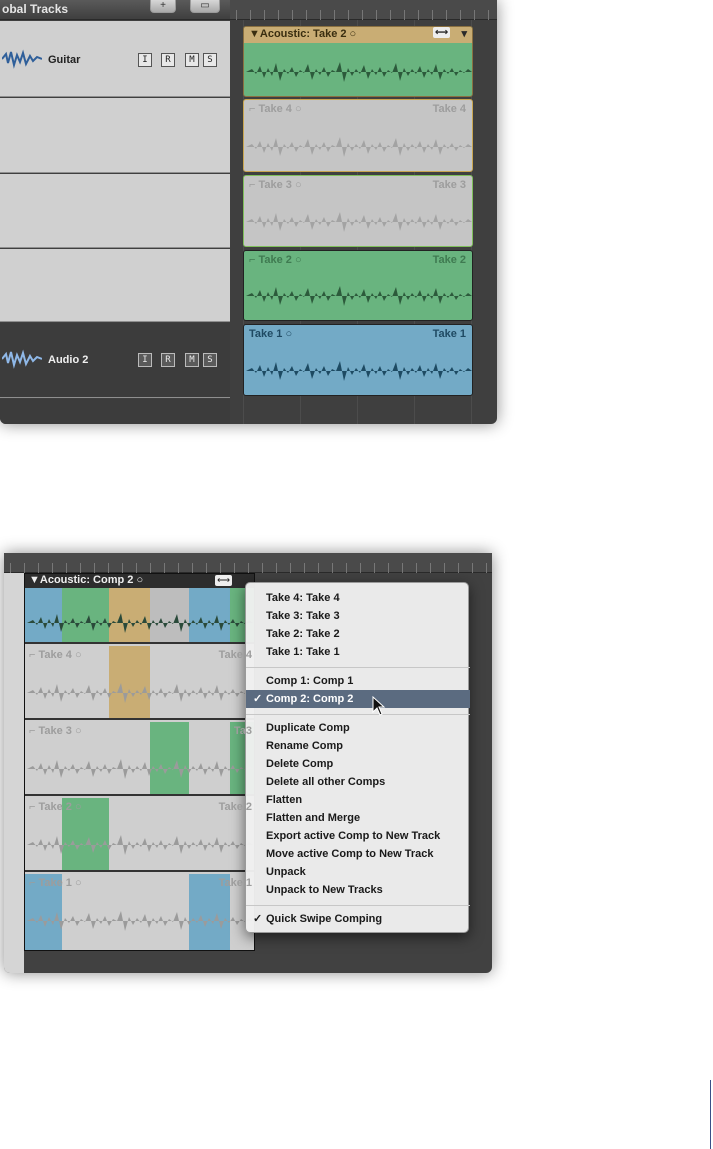 The image size is (713, 1149). Describe the element at coordinates (115, 411) in the screenshot. I see `empty-track-area` at that location.